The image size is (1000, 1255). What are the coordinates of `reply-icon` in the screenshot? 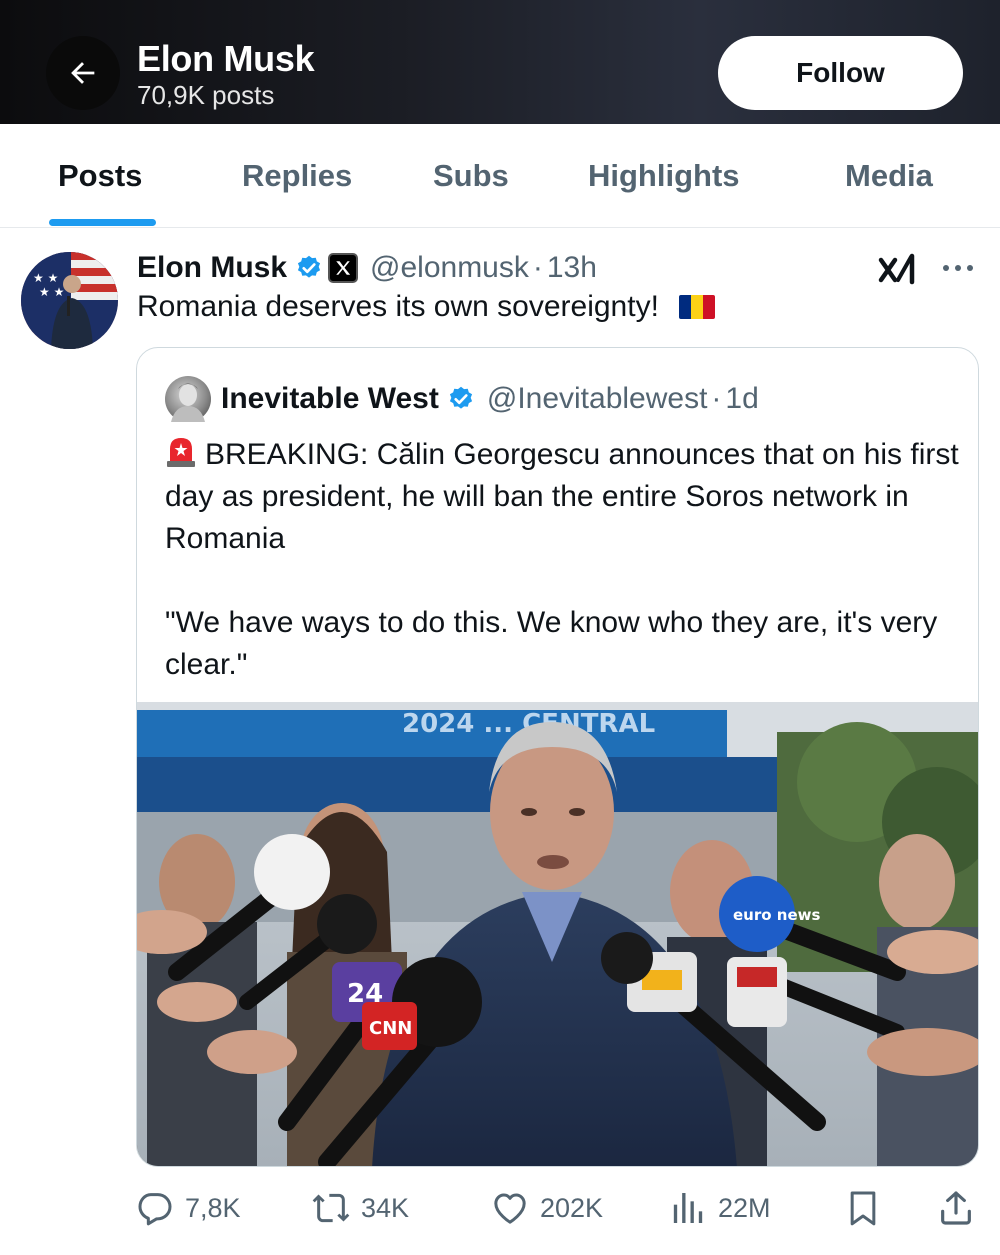 It's located at (155, 1209).